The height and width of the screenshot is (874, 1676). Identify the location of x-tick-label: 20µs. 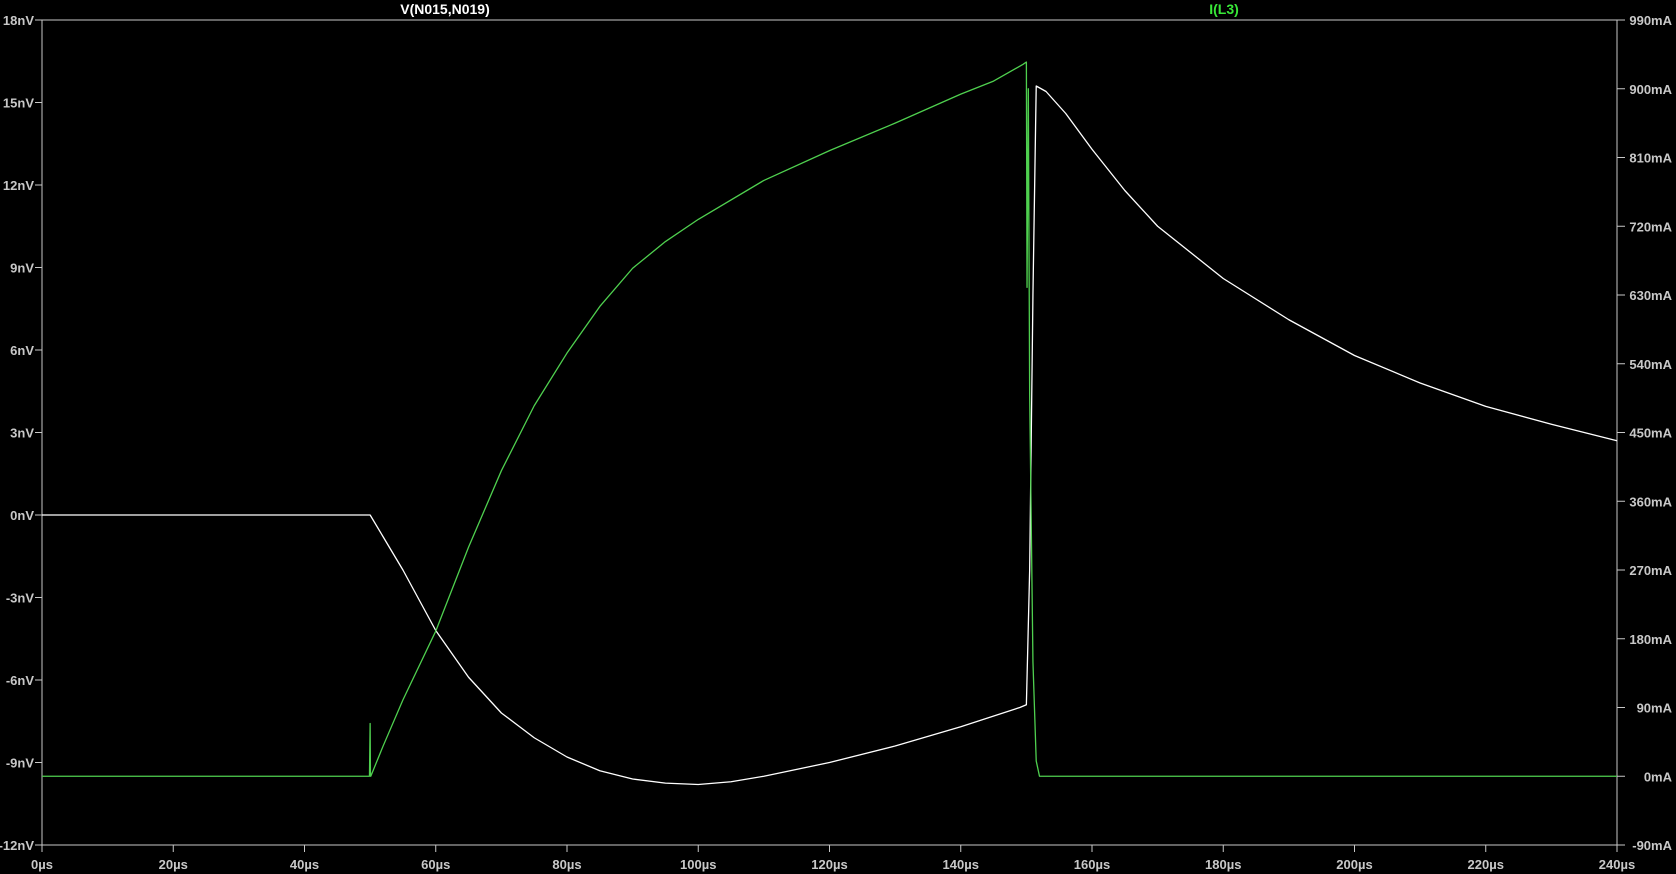
(173, 864).